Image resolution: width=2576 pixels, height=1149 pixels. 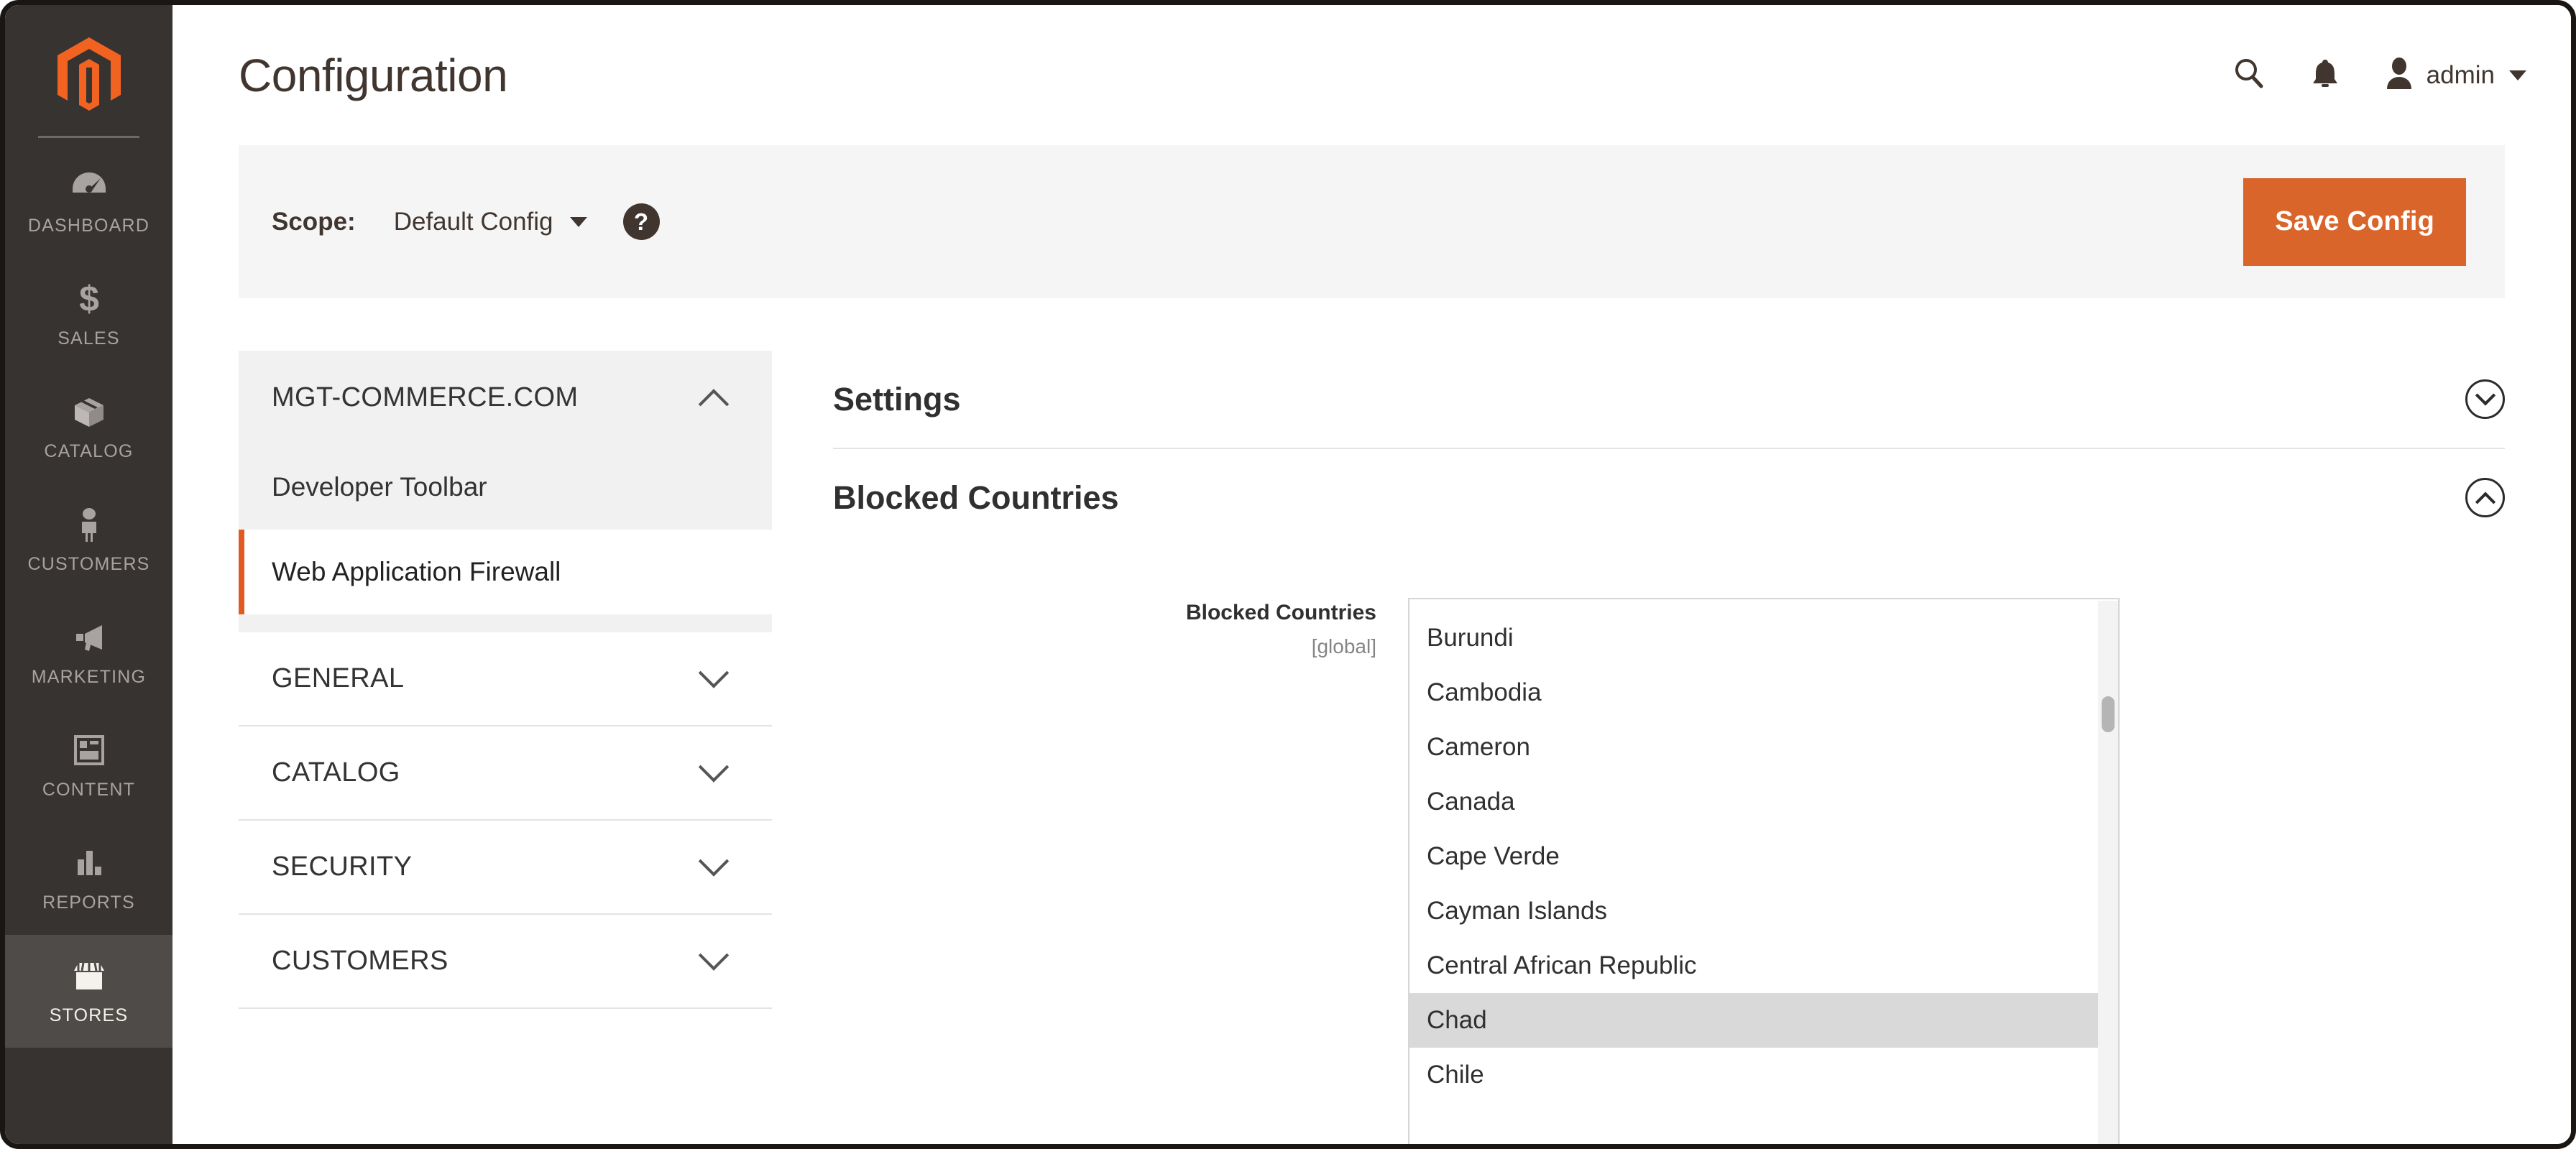 What do you see at coordinates (1372, 222) in the screenshot?
I see `scope-bar: Scope: Default Config ? Save Config` at bounding box center [1372, 222].